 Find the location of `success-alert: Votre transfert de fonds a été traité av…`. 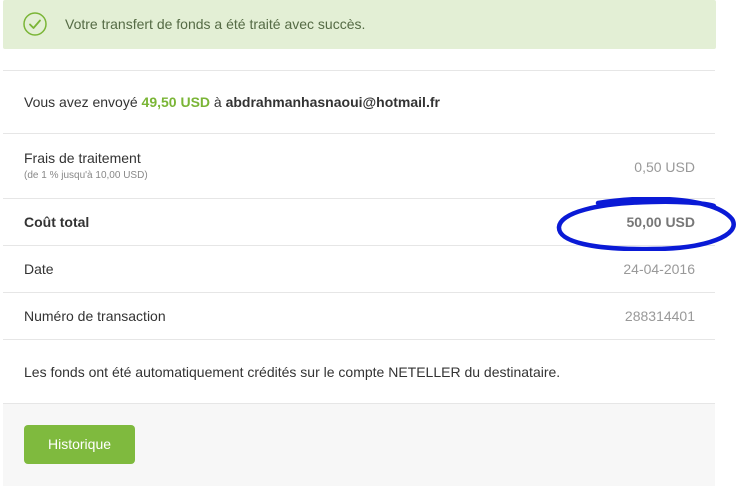

success-alert: Votre transfert de fonds a été traité av… is located at coordinates (359, 24).